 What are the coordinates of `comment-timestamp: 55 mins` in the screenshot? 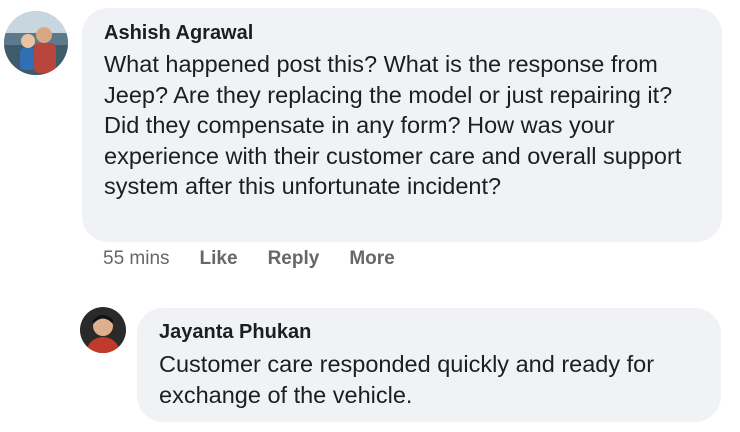 It's located at (136, 259).